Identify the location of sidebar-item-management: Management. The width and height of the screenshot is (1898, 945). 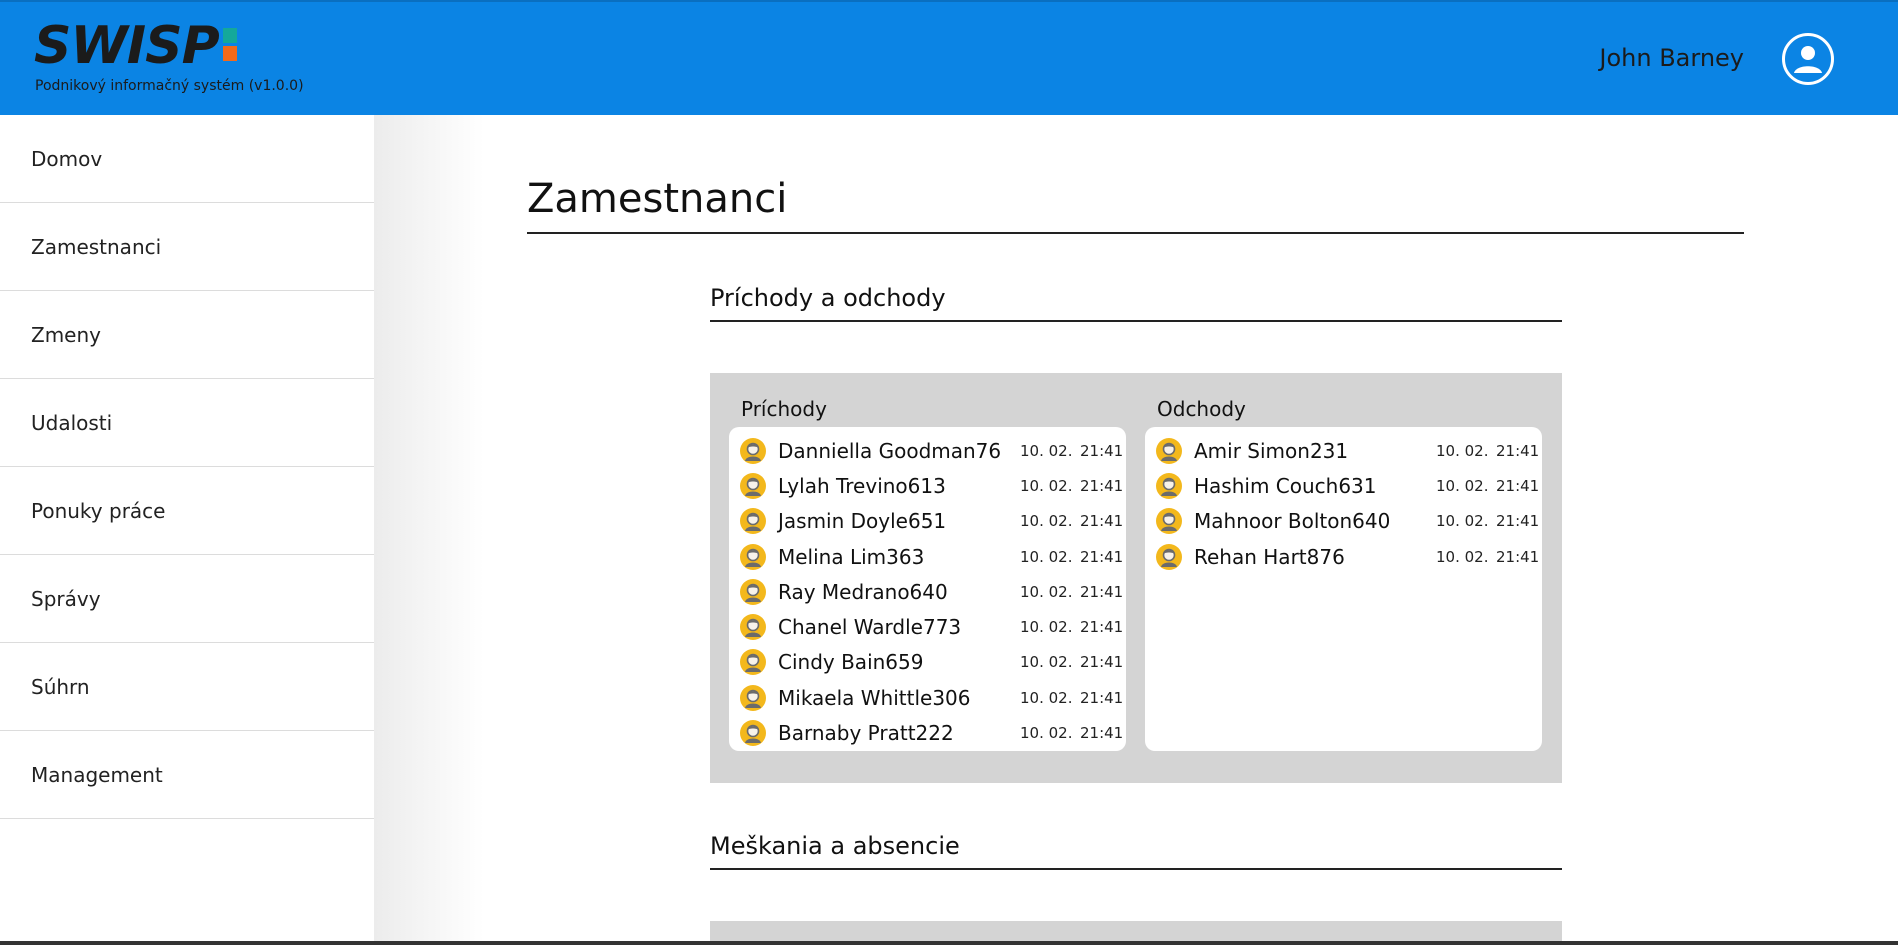
(187, 775).